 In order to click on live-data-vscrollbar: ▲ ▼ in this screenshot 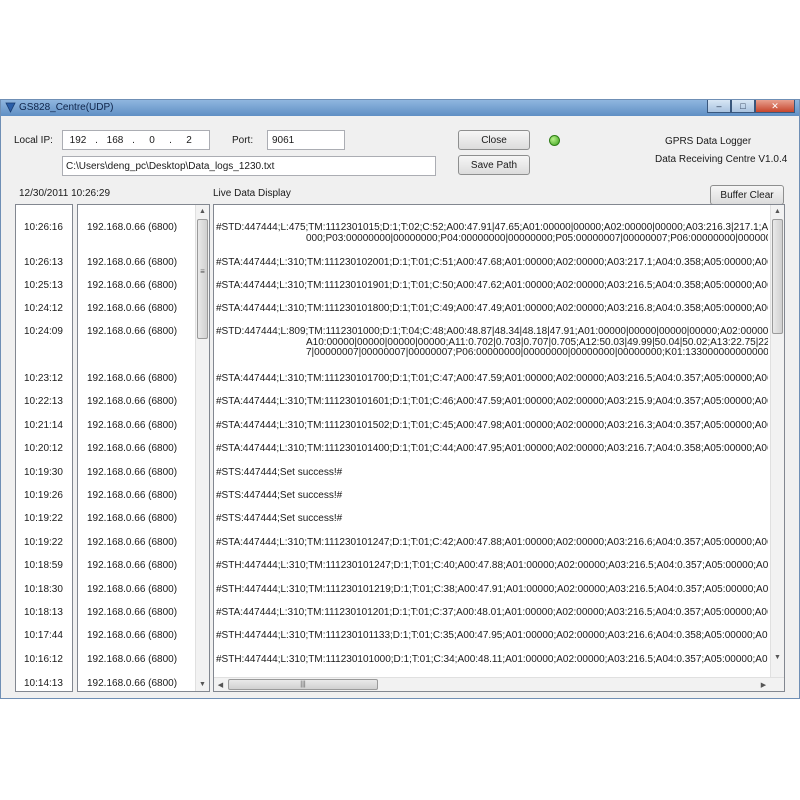, I will do `click(777, 442)`.